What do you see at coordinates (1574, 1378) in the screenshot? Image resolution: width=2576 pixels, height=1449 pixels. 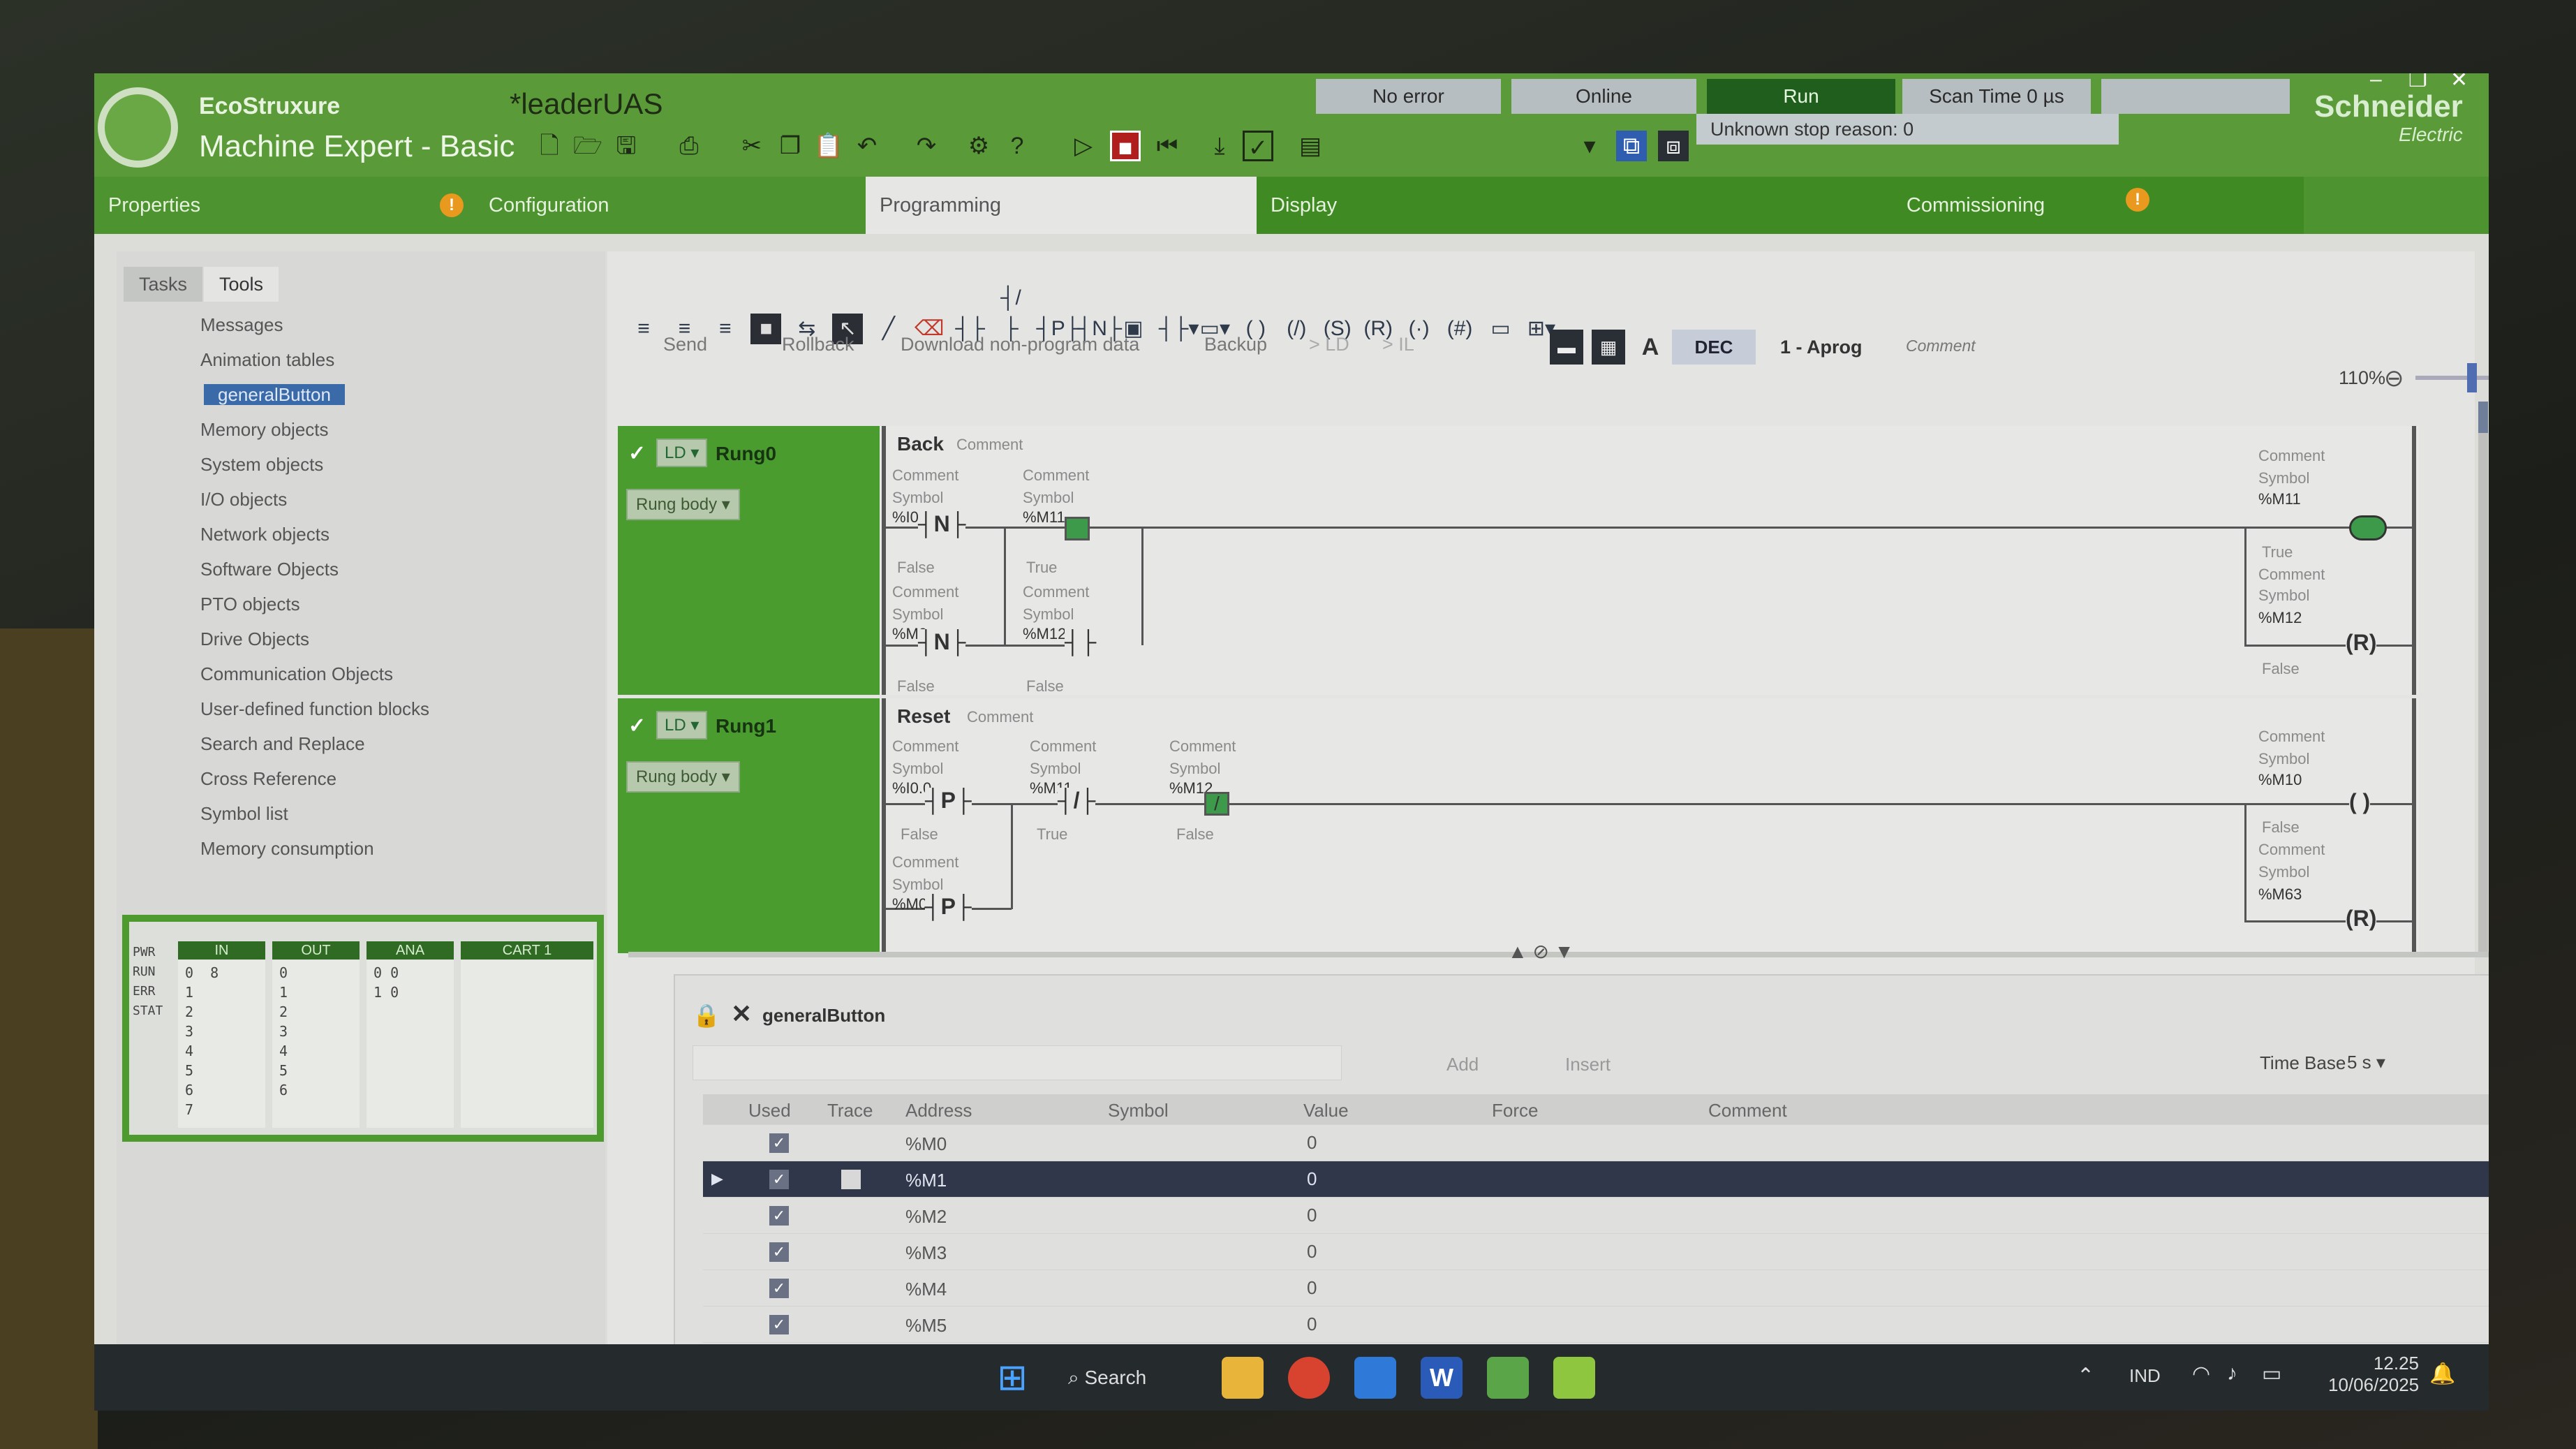 I see `ecostruxure-taskbar-icon` at bounding box center [1574, 1378].